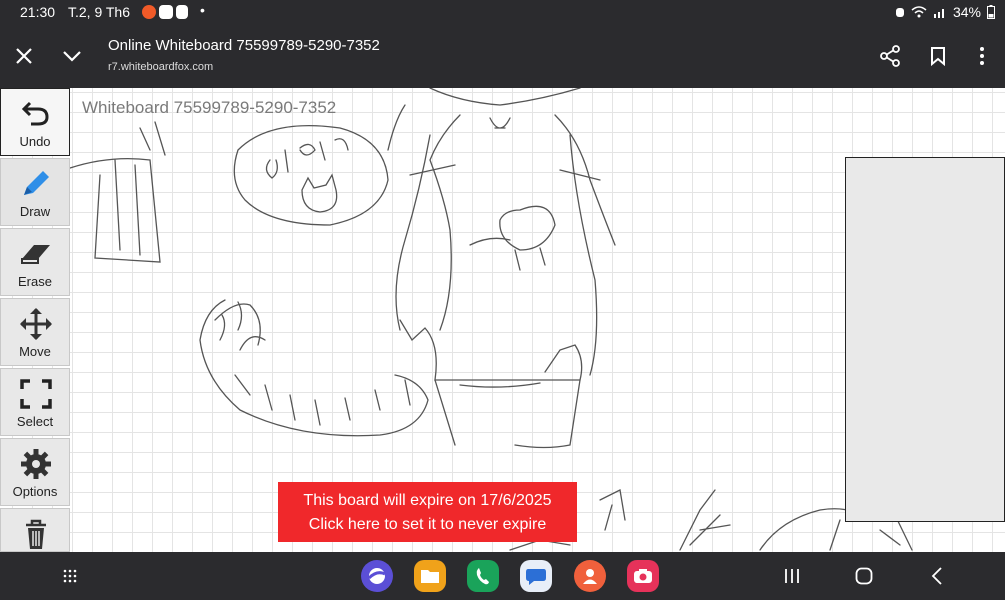  I want to click on app-drawer-icon, so click(70, 576).